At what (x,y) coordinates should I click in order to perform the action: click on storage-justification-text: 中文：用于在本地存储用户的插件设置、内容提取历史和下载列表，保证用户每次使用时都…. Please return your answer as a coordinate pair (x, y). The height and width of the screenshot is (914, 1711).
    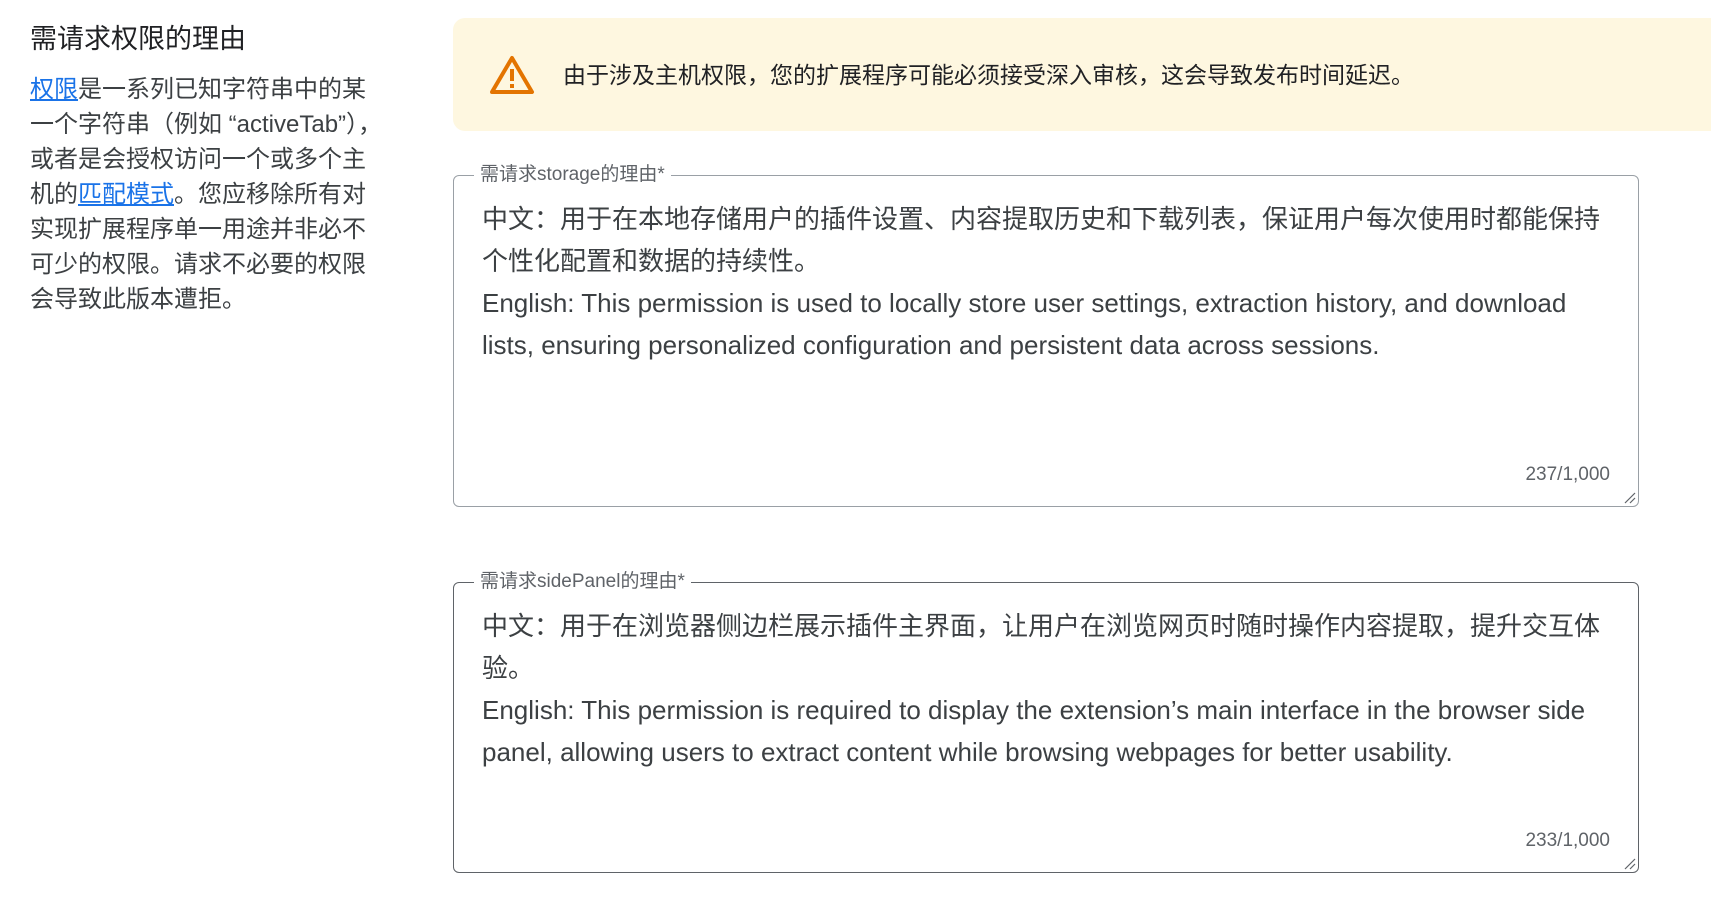
    Looking at the image, I should click on (1049, 282).